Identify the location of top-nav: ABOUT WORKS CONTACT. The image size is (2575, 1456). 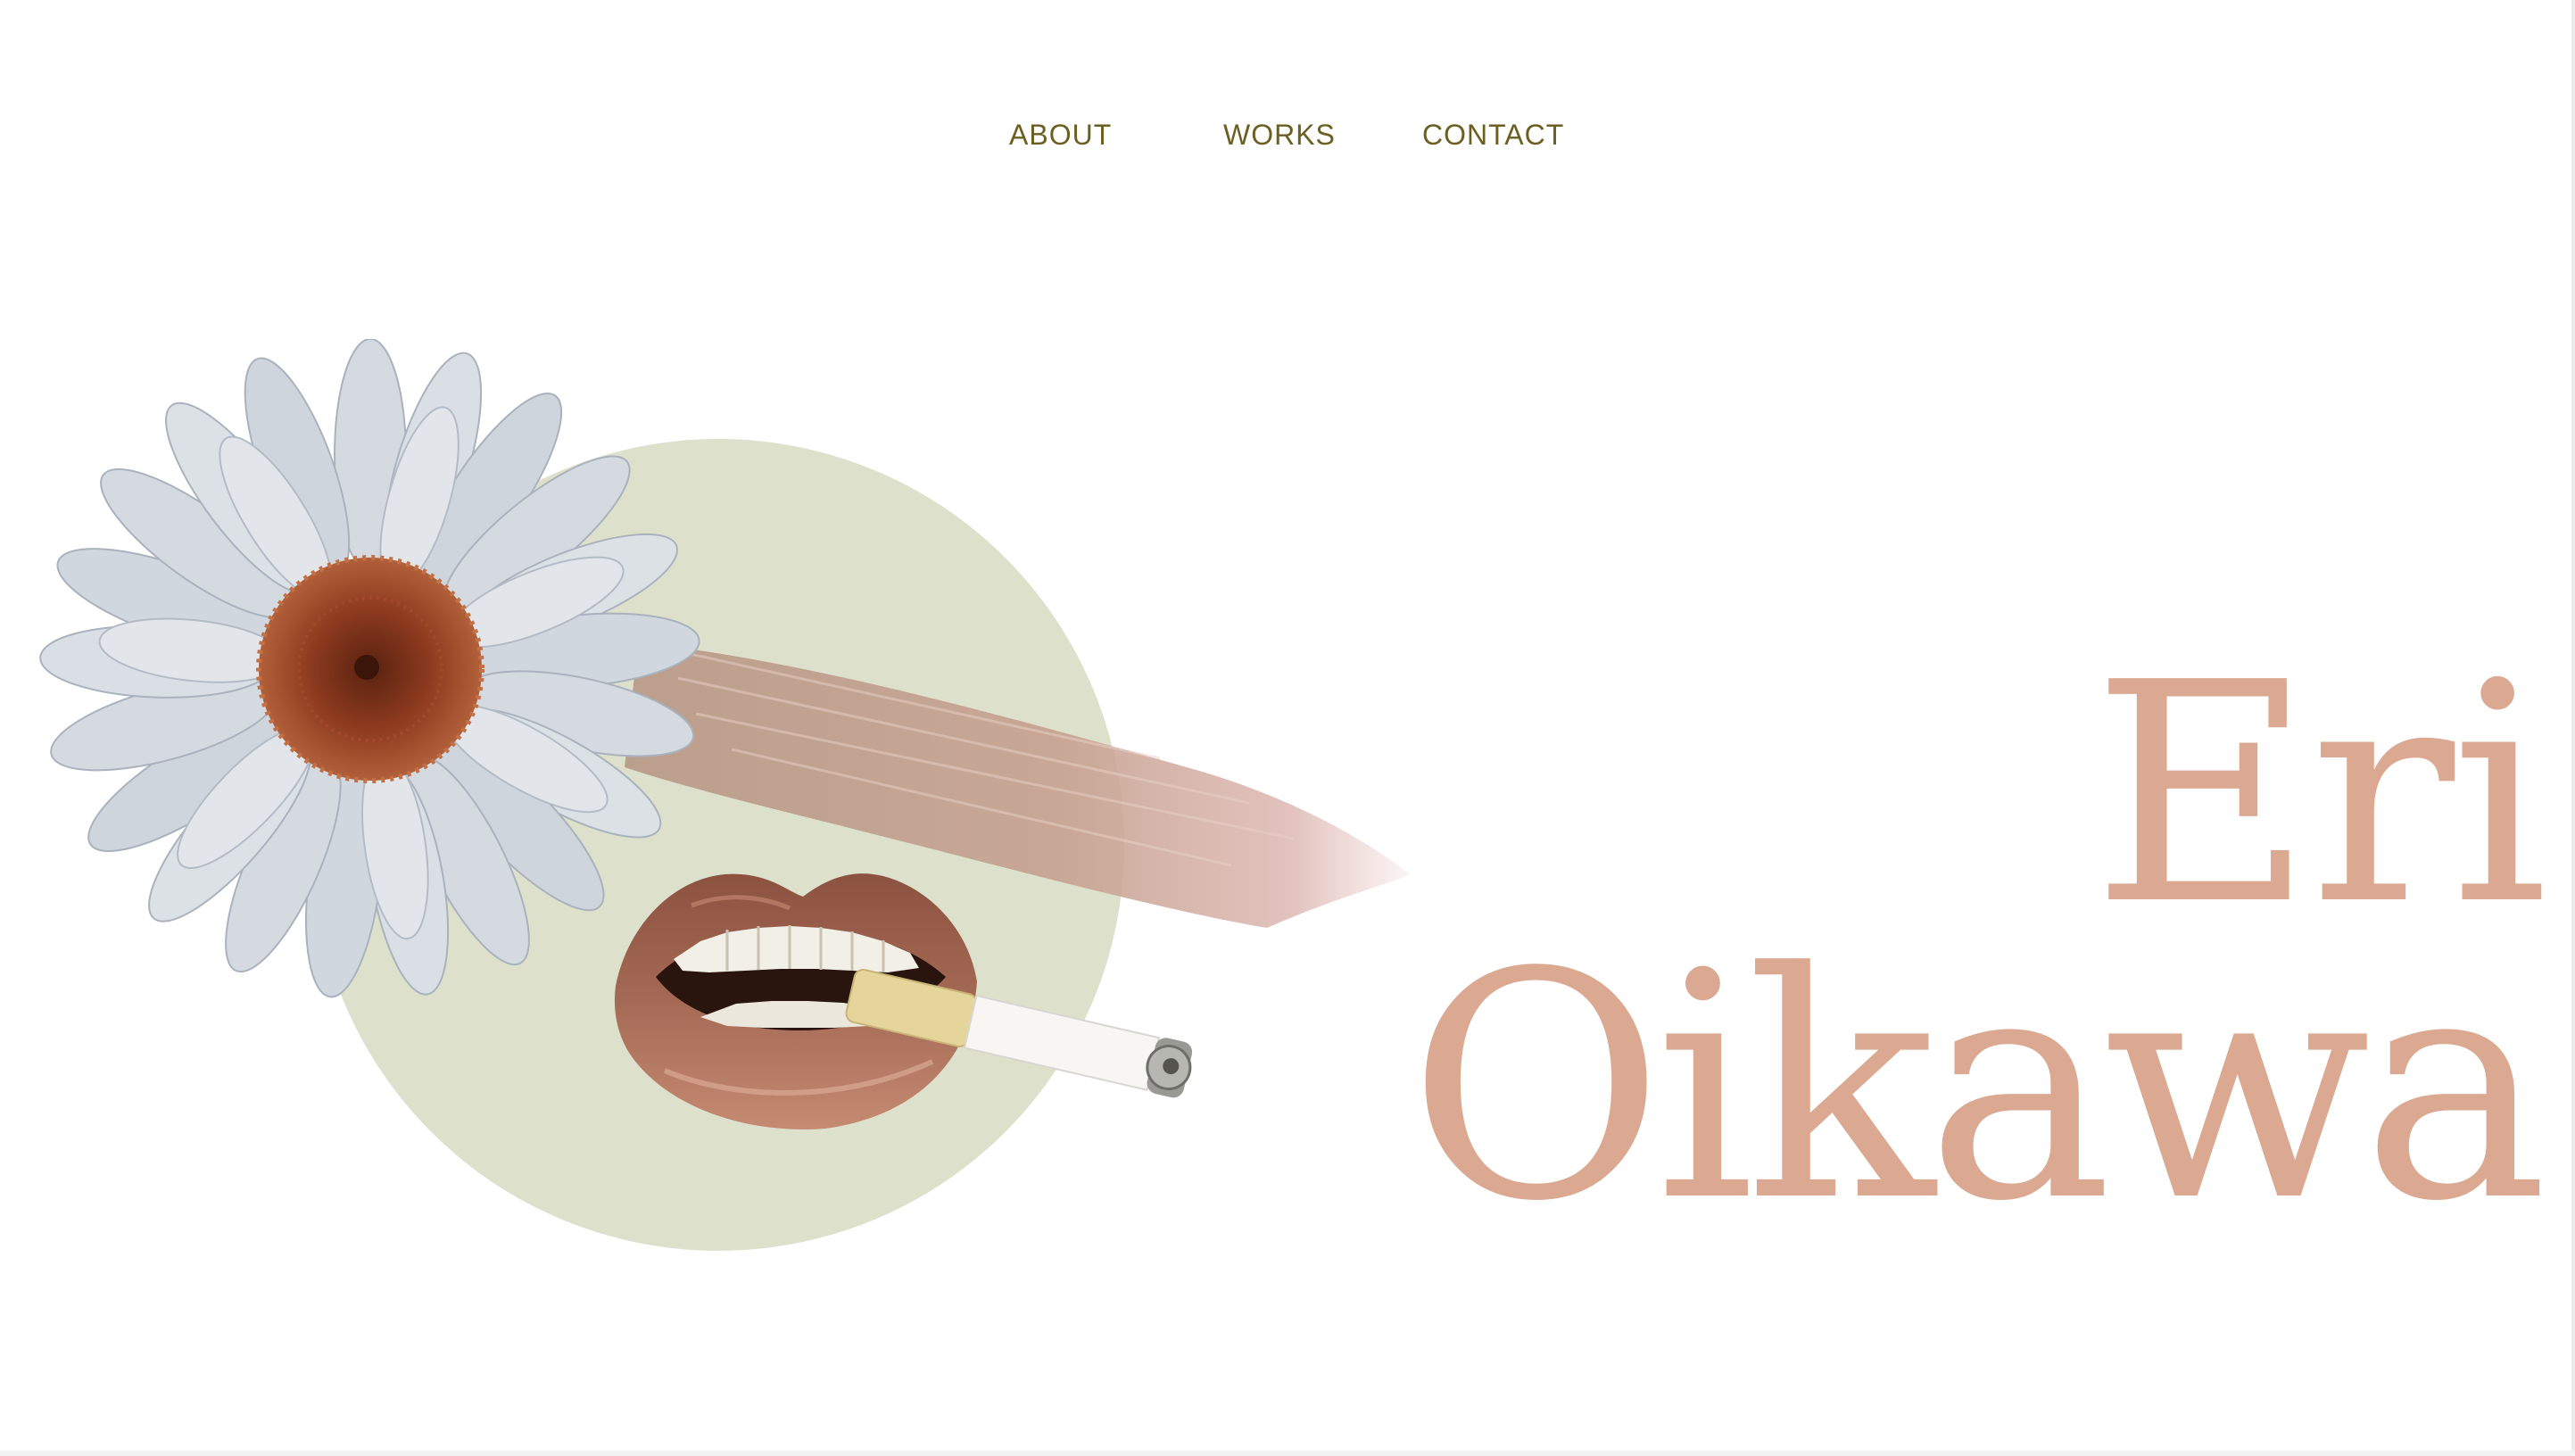
(1303, 134).